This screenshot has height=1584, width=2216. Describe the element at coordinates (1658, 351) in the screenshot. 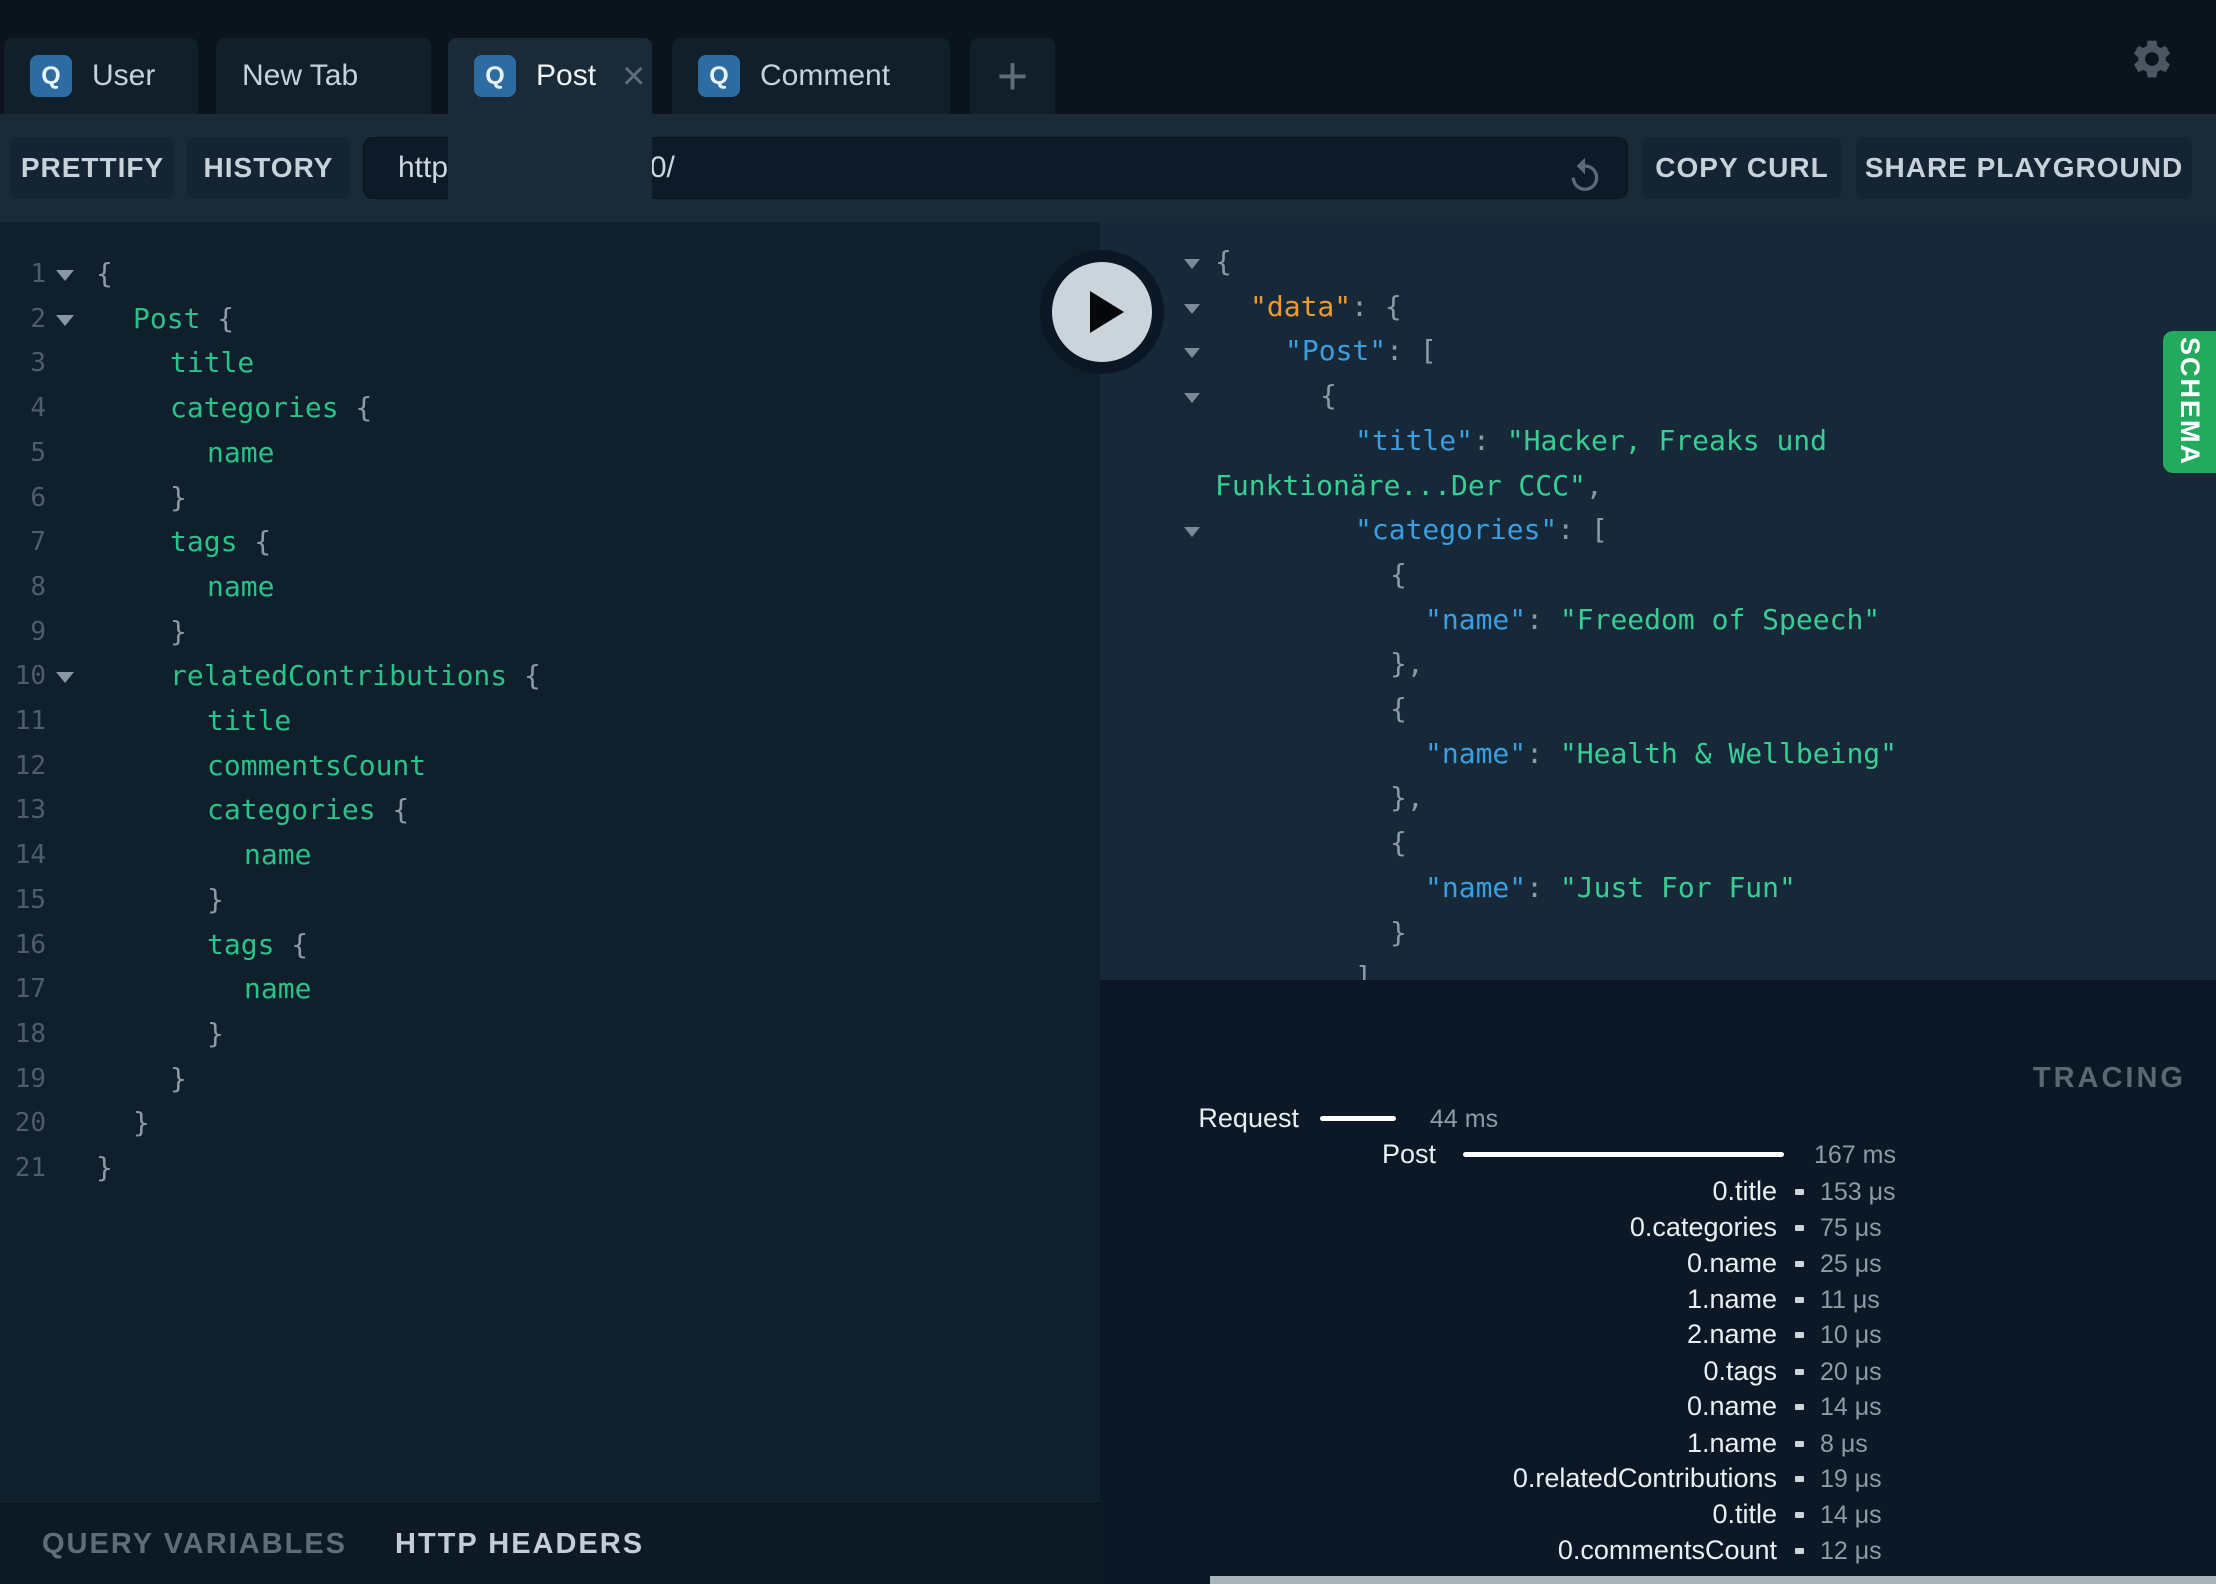

I see `response-line: "Post": [` at that location.